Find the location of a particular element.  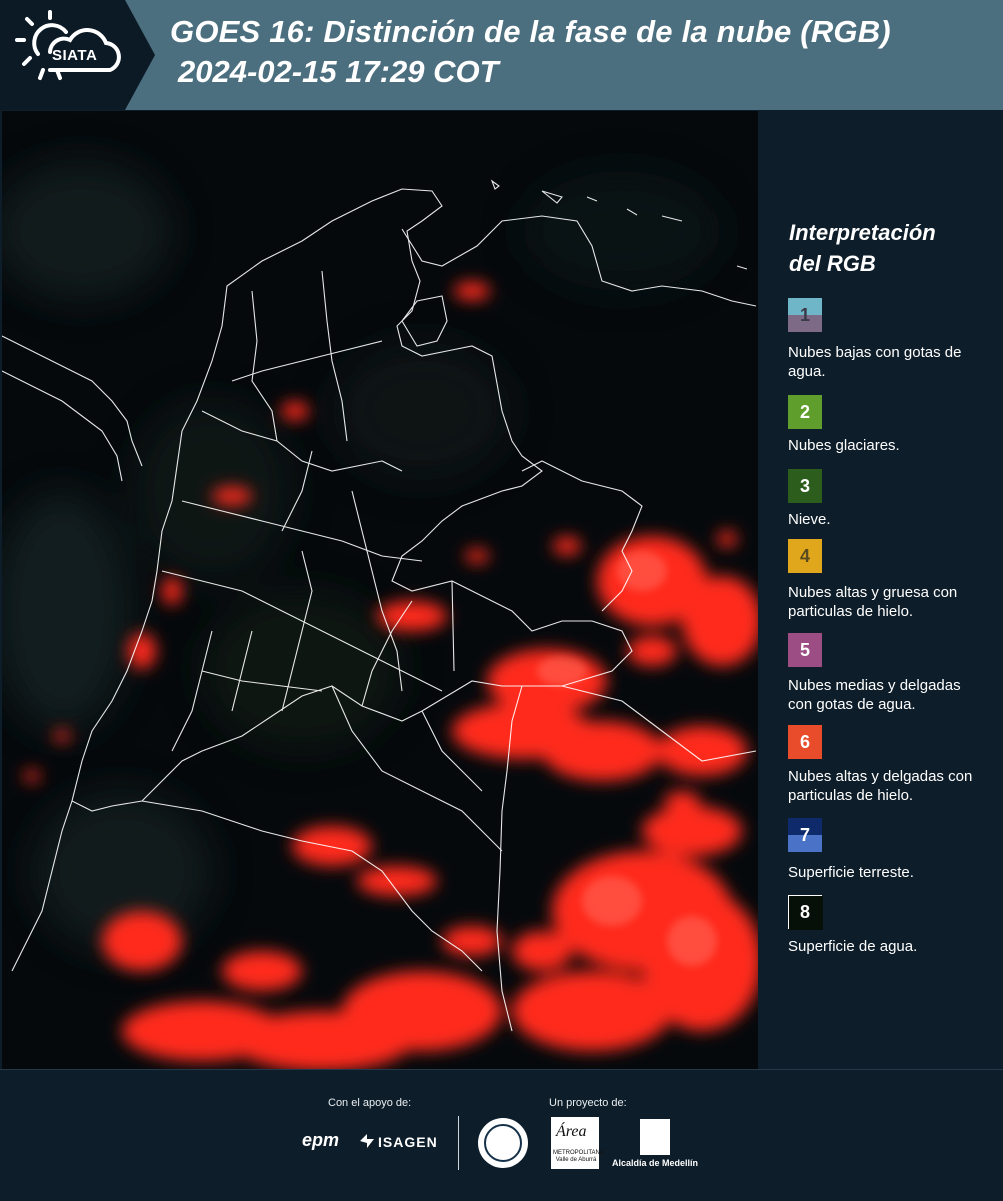

legend-swatch-1: 1 is located at coordinates (805, 315).